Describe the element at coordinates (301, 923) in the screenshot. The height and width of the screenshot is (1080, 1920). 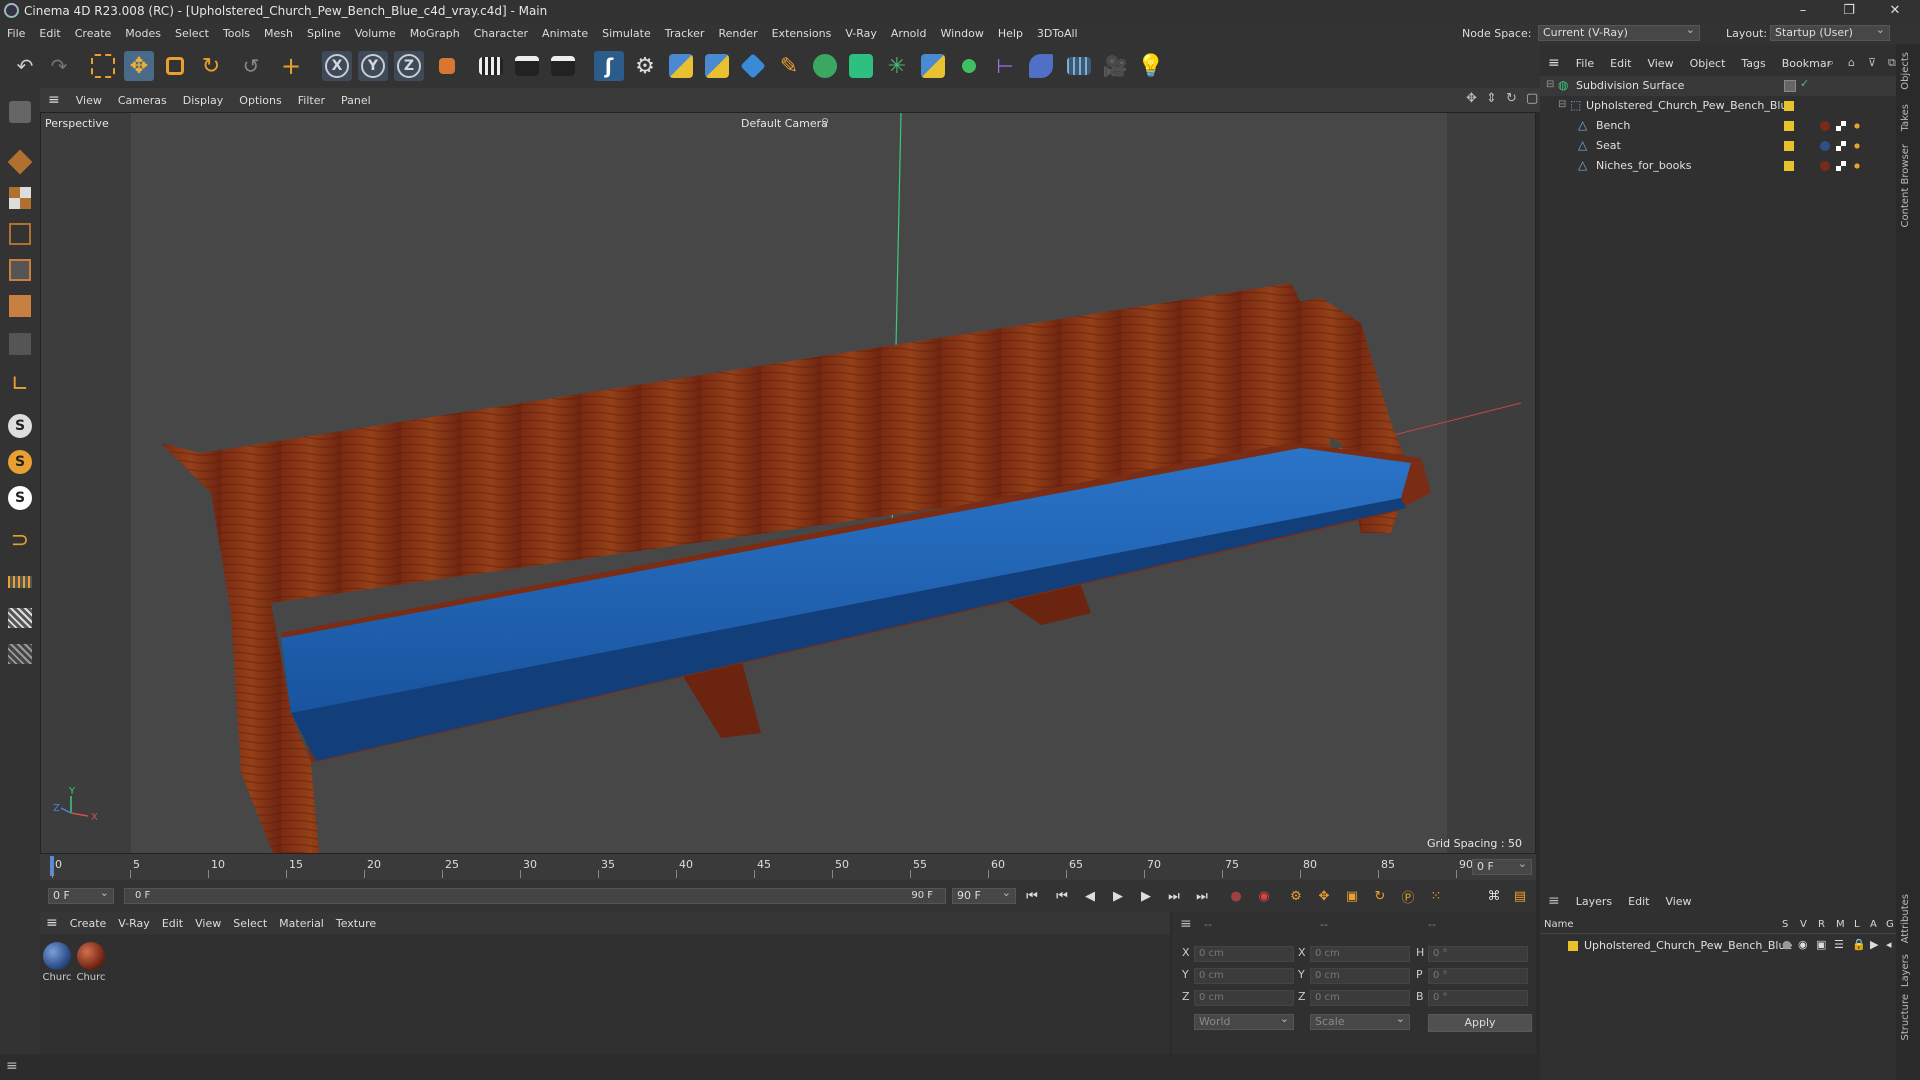
I see `material-menu-material: Material` at that location.